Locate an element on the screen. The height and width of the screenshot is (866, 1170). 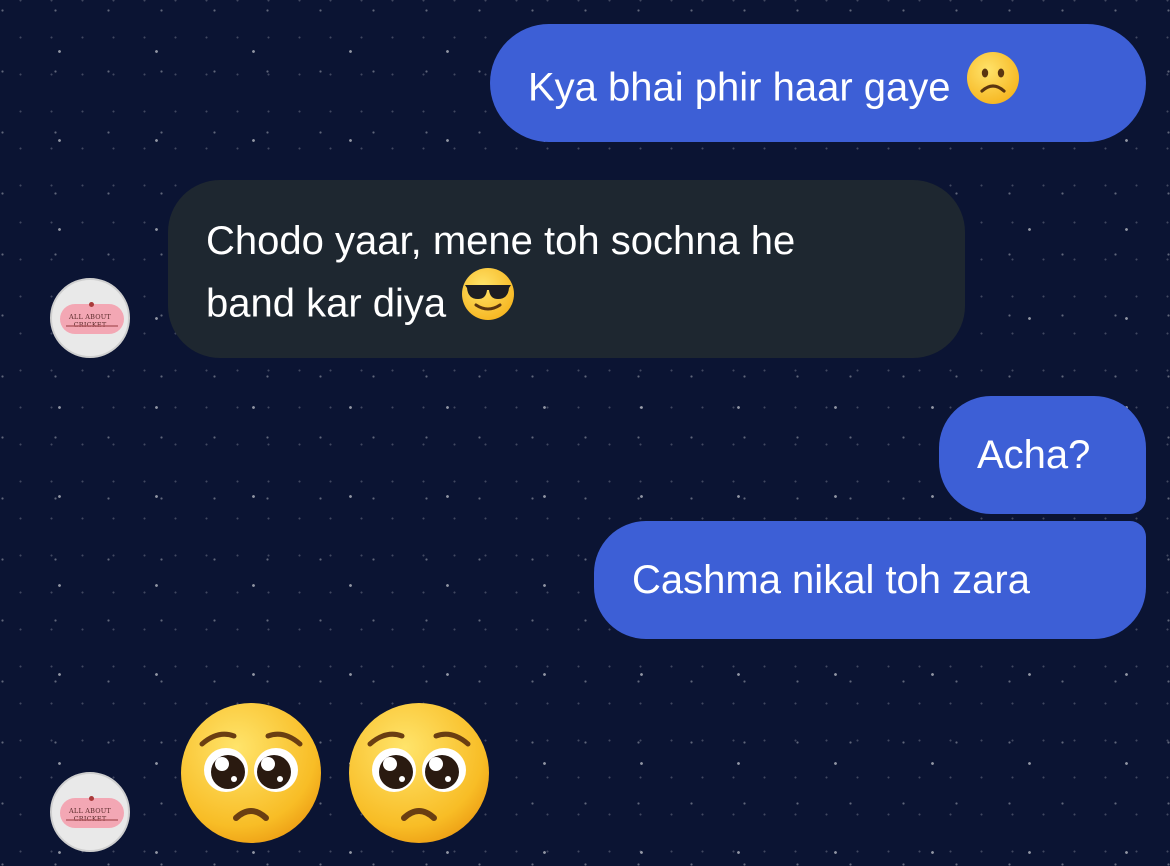
message-bubble-outgoing: Kya bhai phir haar gaye is located at coordinates (818, 83).